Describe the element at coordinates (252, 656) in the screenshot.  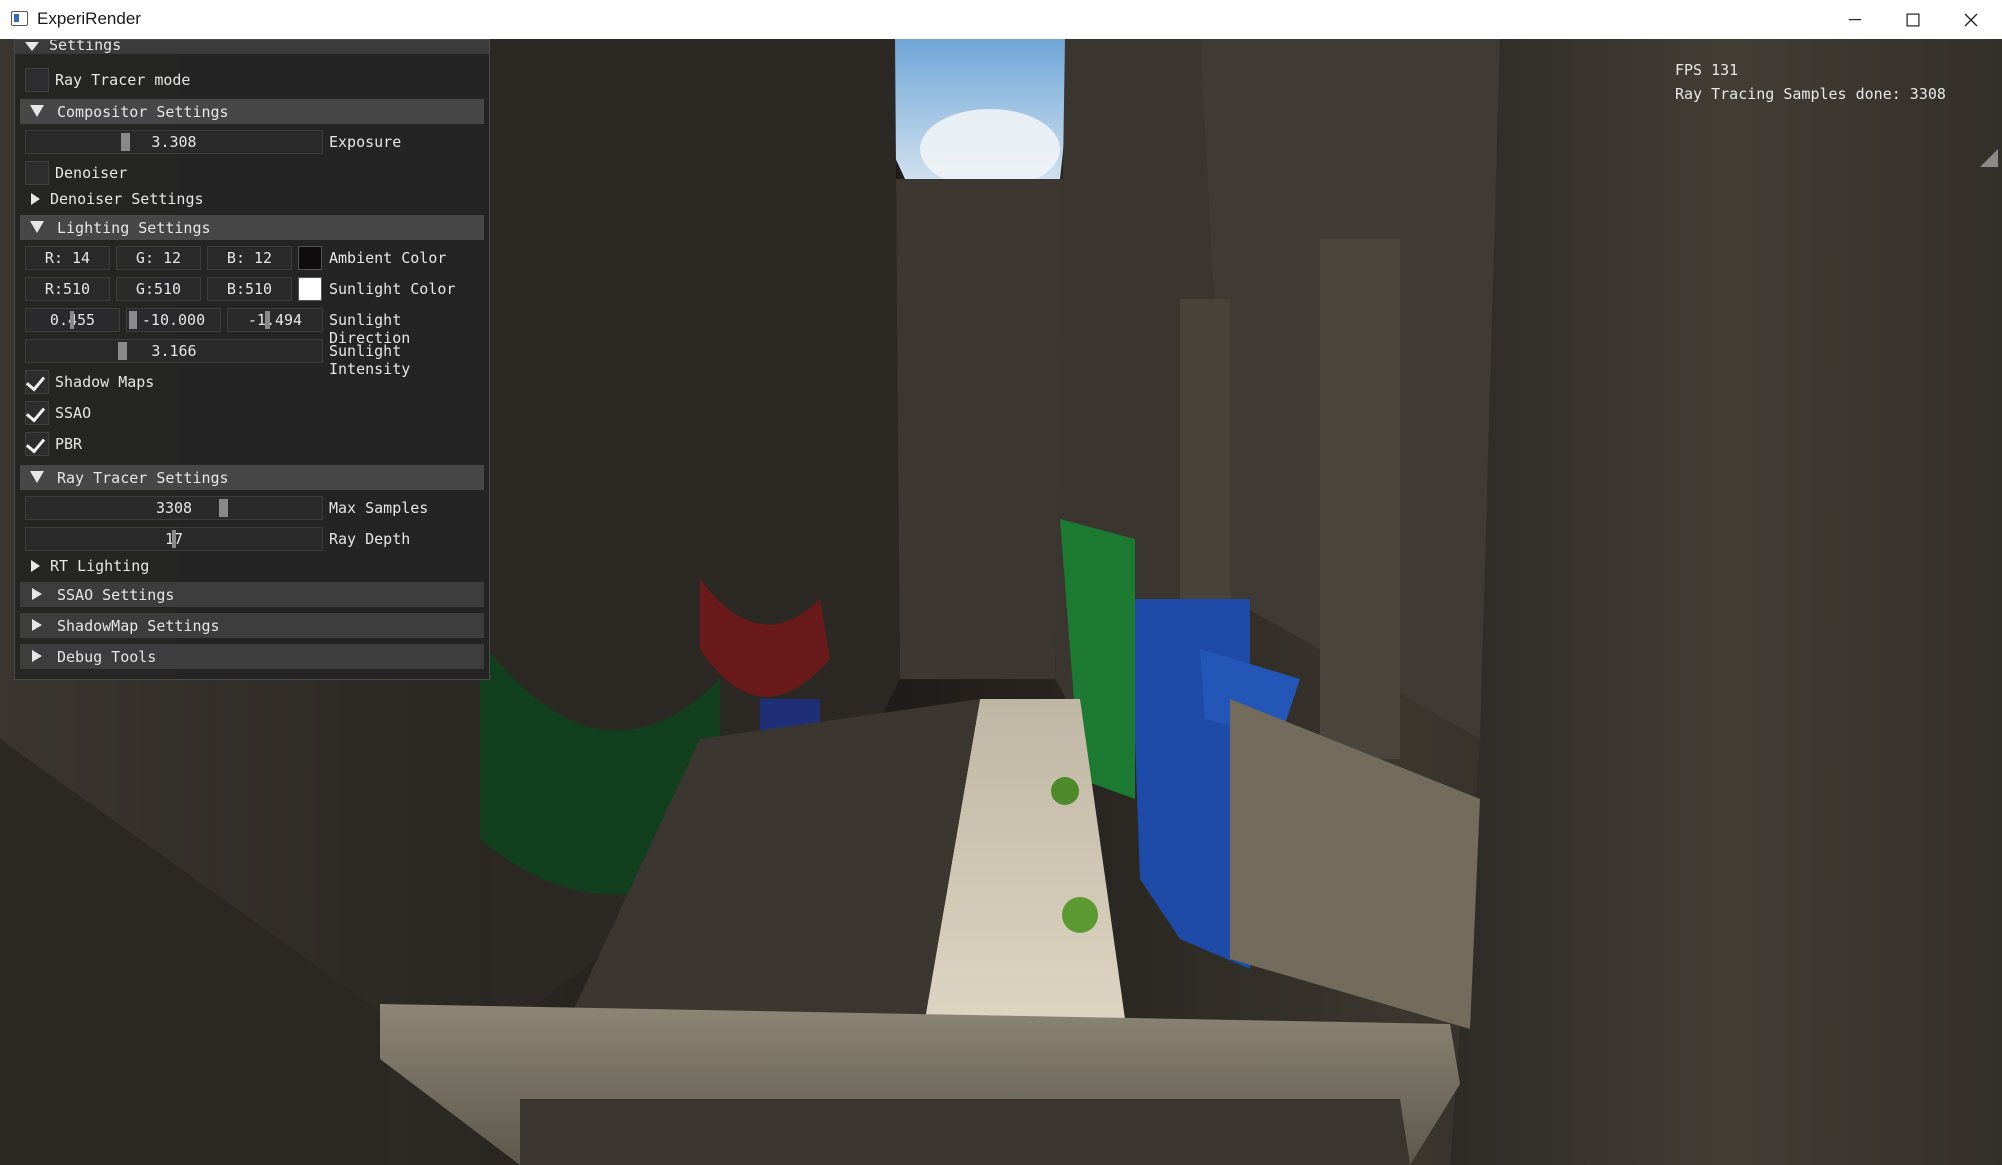
I see `debug-tools-header: Debug Tools` at that location.